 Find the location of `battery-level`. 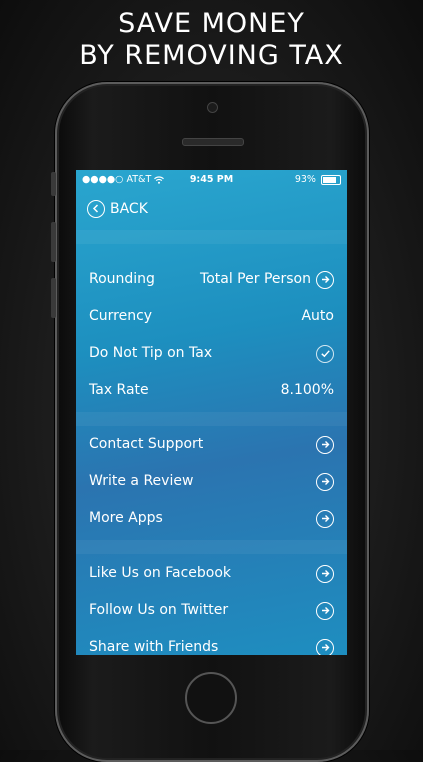

battery-level is located at coordinates (330, 179).